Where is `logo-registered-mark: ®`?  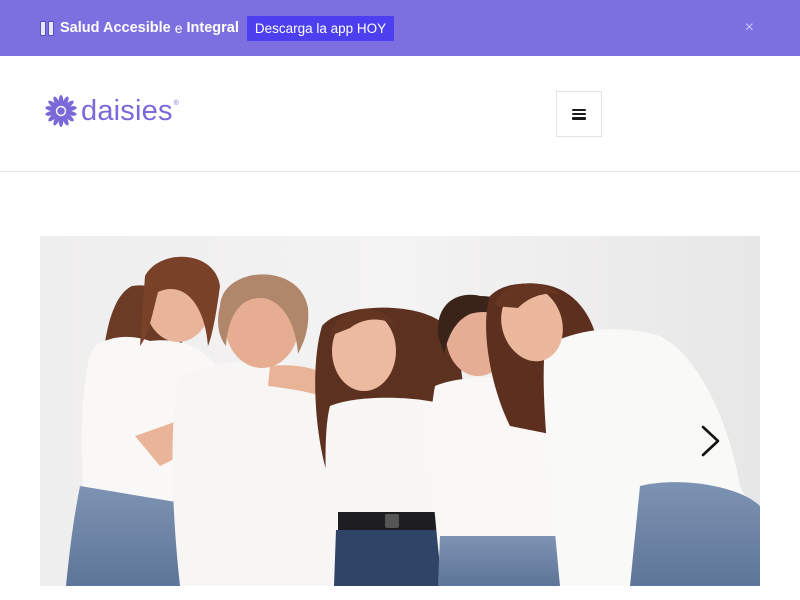 logo-registered-mark: ® is located at coordinates (176, 103).